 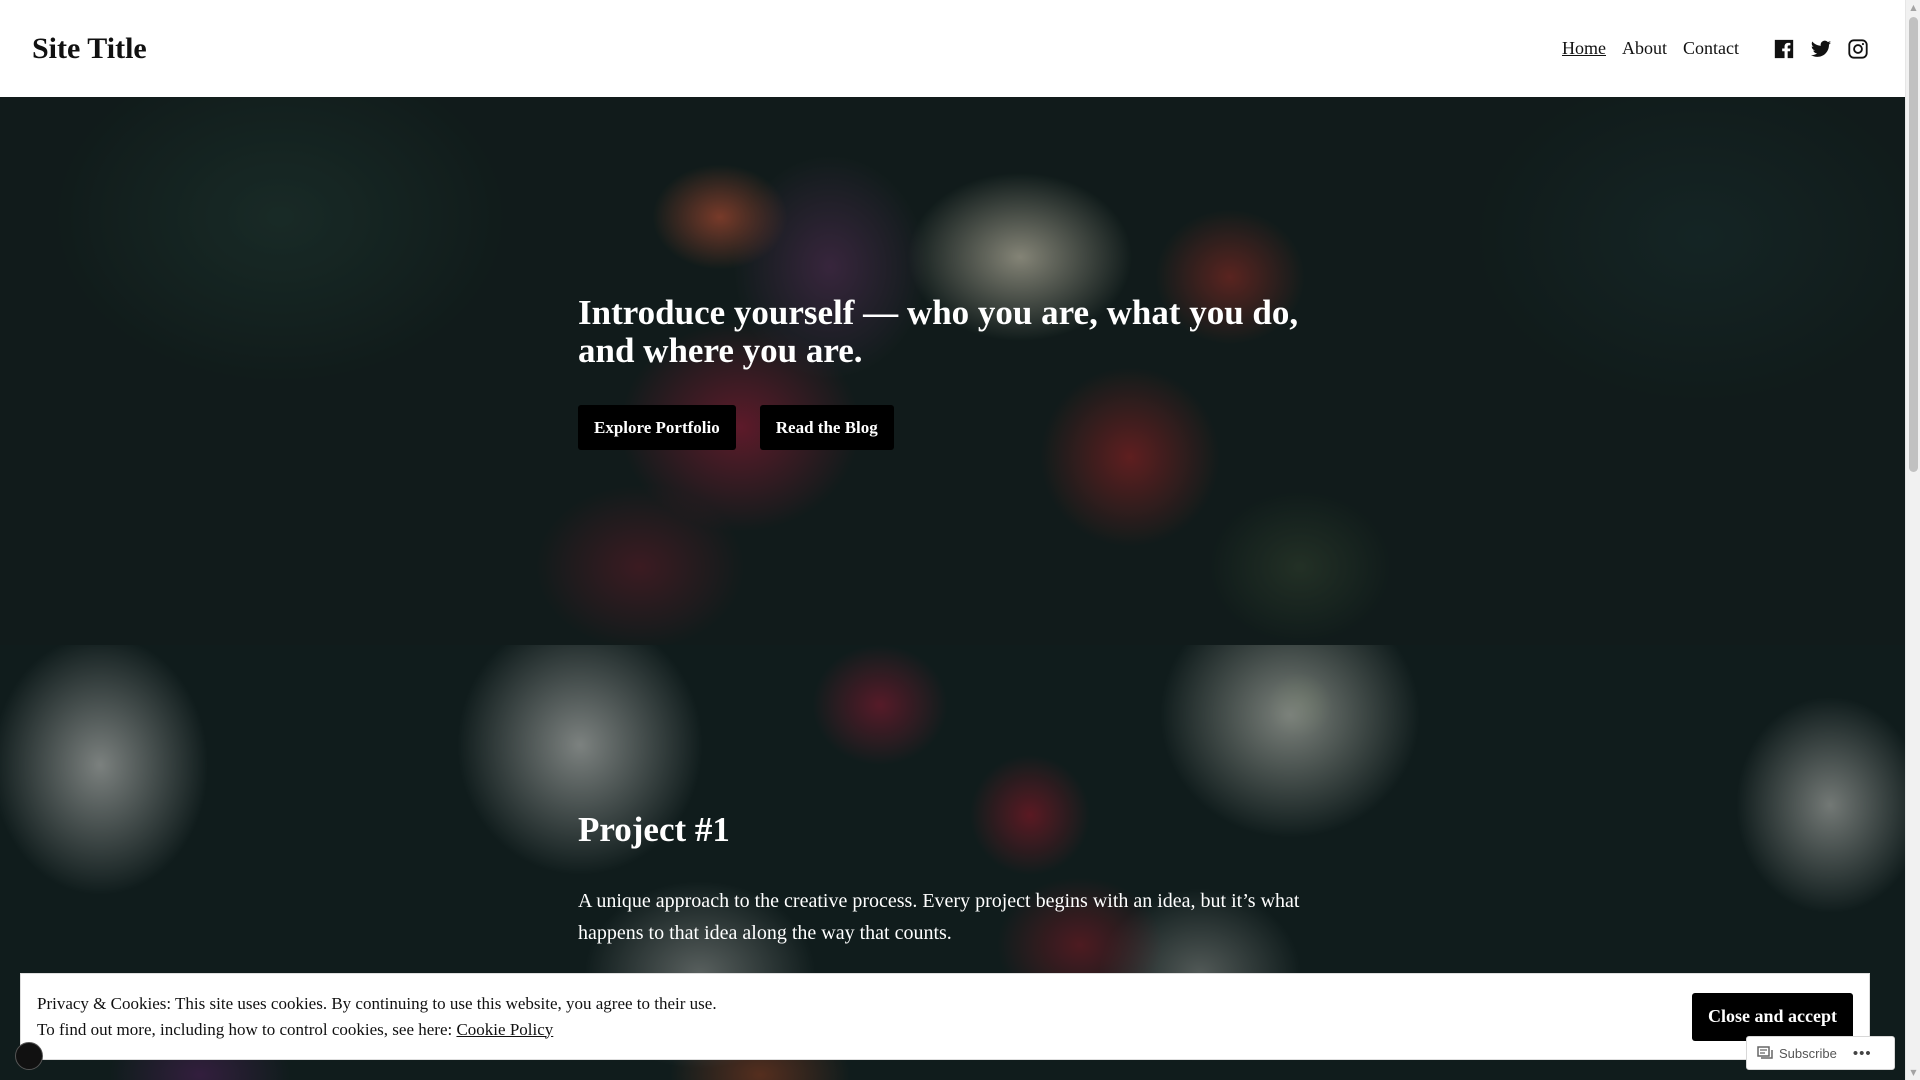 What do you see at coordinates (1858, 49) in the screenshot?
I see `instagram-icon` at bounding box center [1858, 49].